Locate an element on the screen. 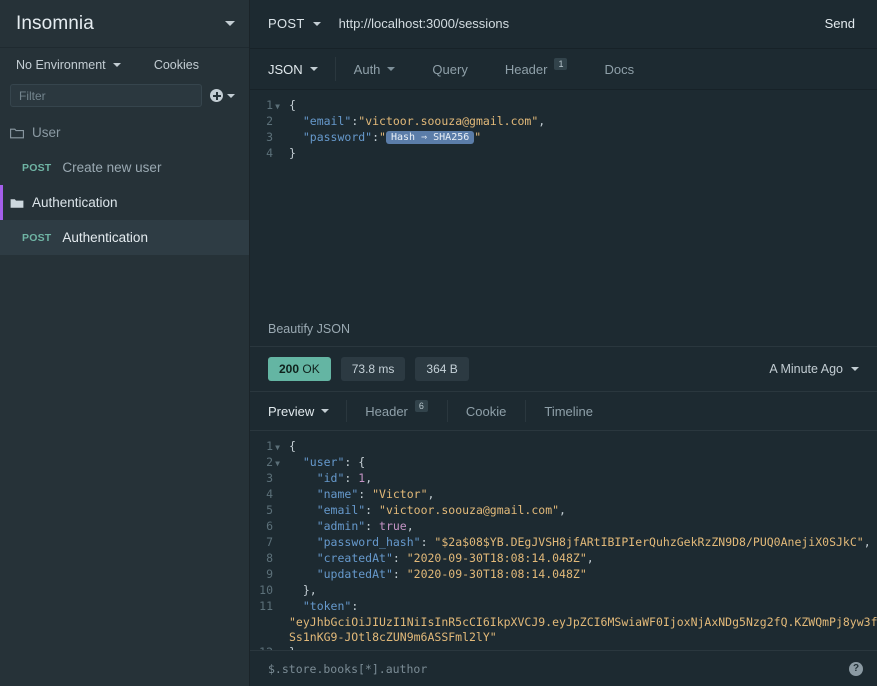 Image resolution: width=877 pixels, height=686 pixels. tab-timeline: Timeline is located at coordinates (569, 411).